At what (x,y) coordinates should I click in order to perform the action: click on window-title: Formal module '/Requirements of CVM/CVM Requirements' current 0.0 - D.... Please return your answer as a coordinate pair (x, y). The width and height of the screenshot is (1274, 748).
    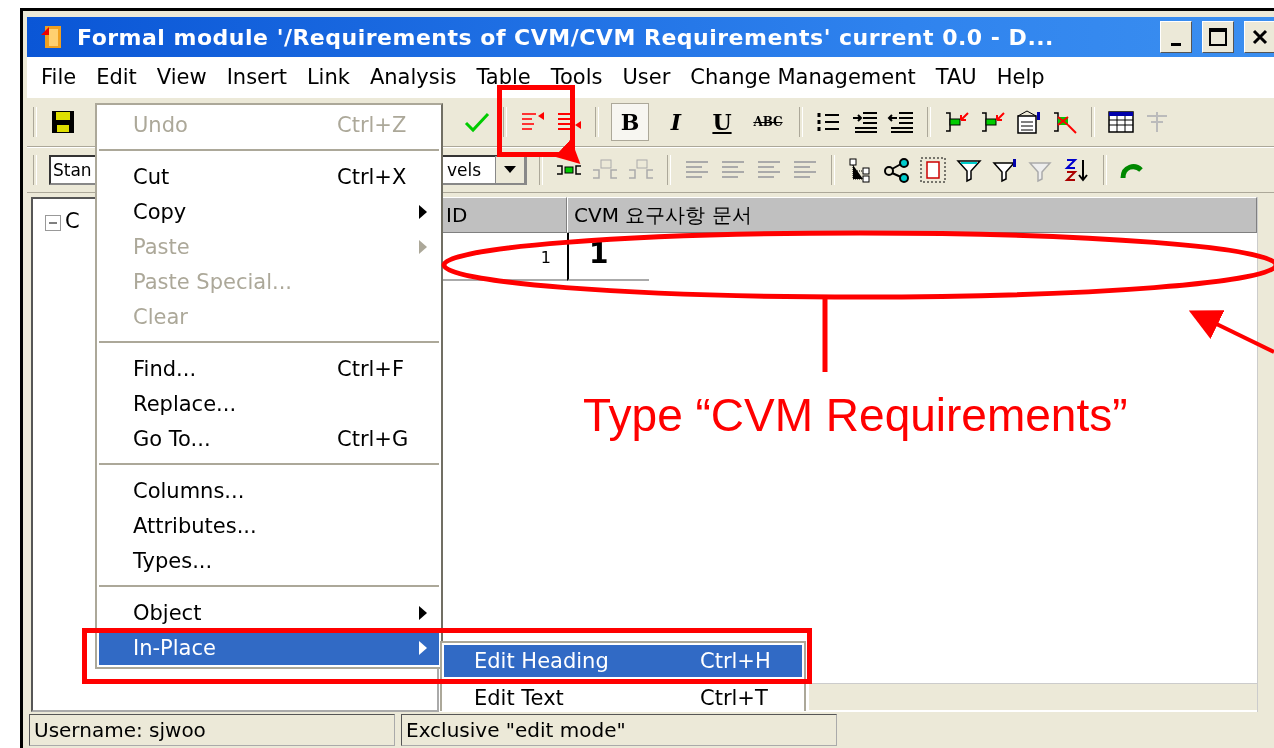
    Looking at the image, I should click on (566, 37).